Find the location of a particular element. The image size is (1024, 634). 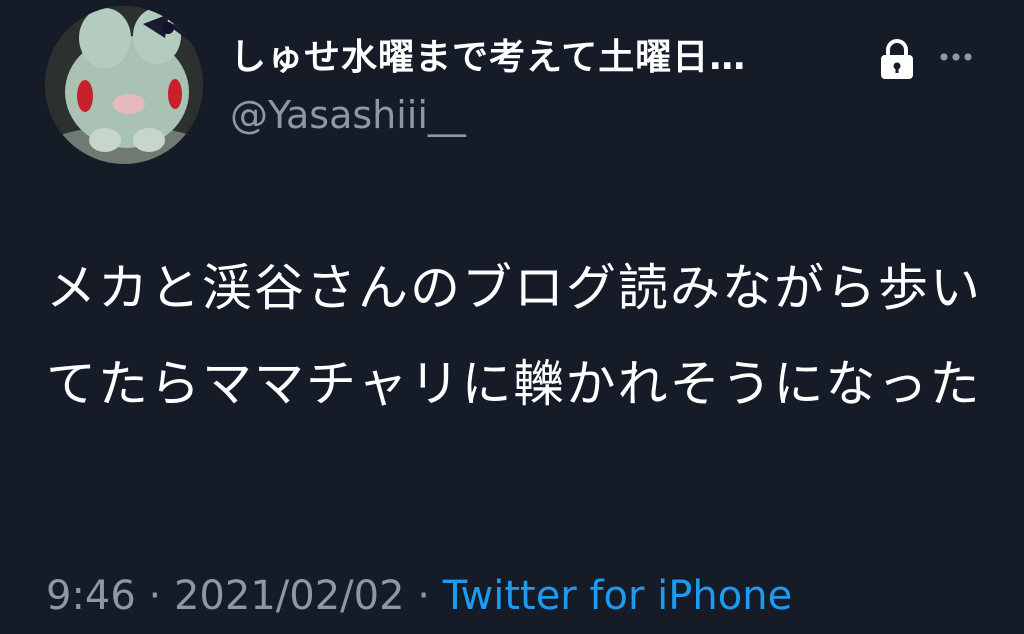

tweet-metadata: 9:46 · 2021/02/02 · Twitter for iPhone is located at coordinates (419, 596).